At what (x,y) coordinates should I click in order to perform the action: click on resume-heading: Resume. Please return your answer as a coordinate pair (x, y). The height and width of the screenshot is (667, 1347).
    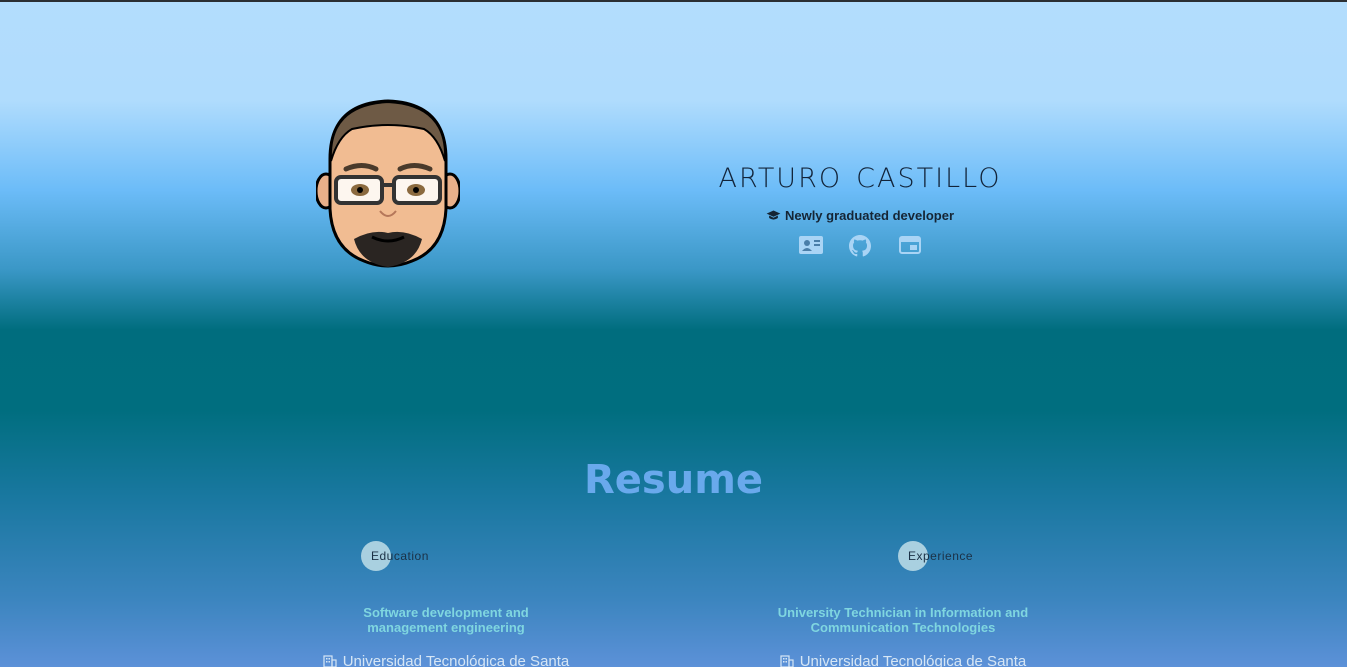
    Looking at the image, I should click on (673, 480).